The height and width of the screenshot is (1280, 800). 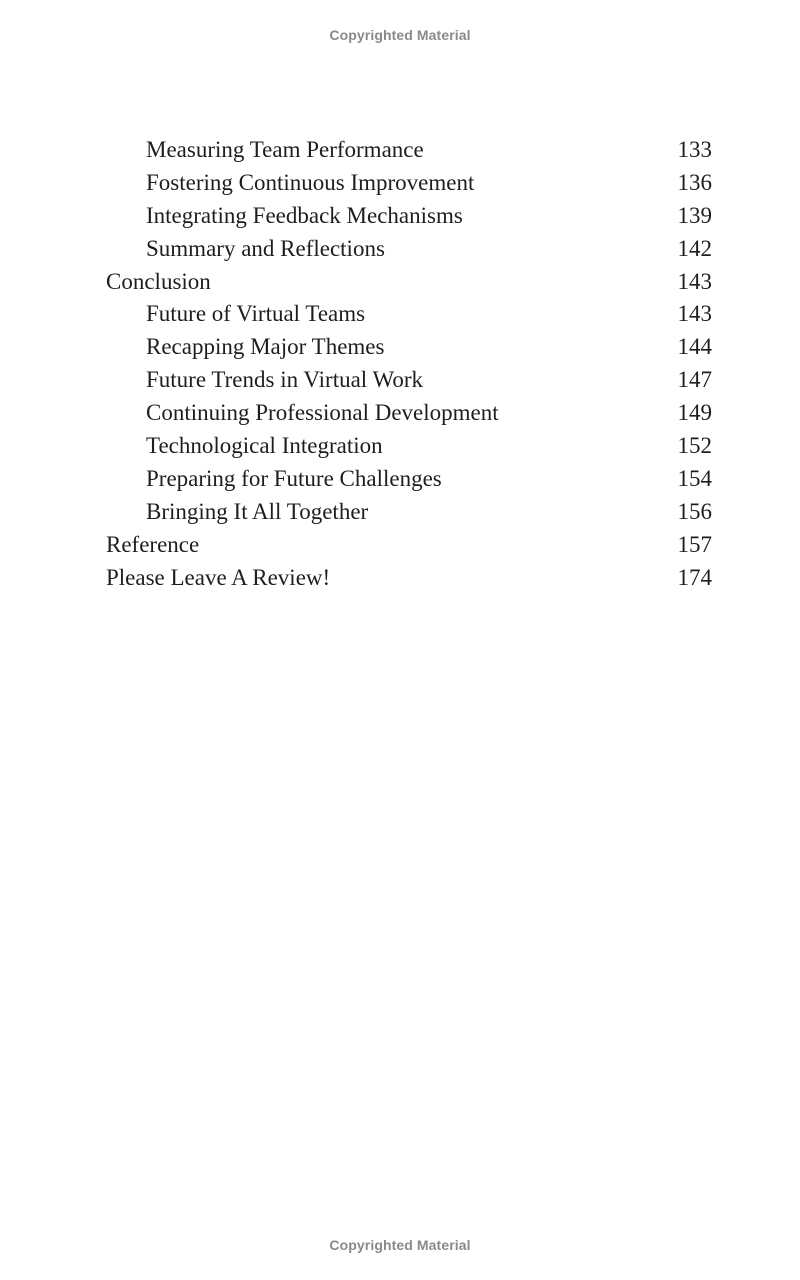 What do you see at coordinates (257, 511) in the screenshot?
I see `toc-entry-title: Bringing It All Together` at bounding box center [257, 511].